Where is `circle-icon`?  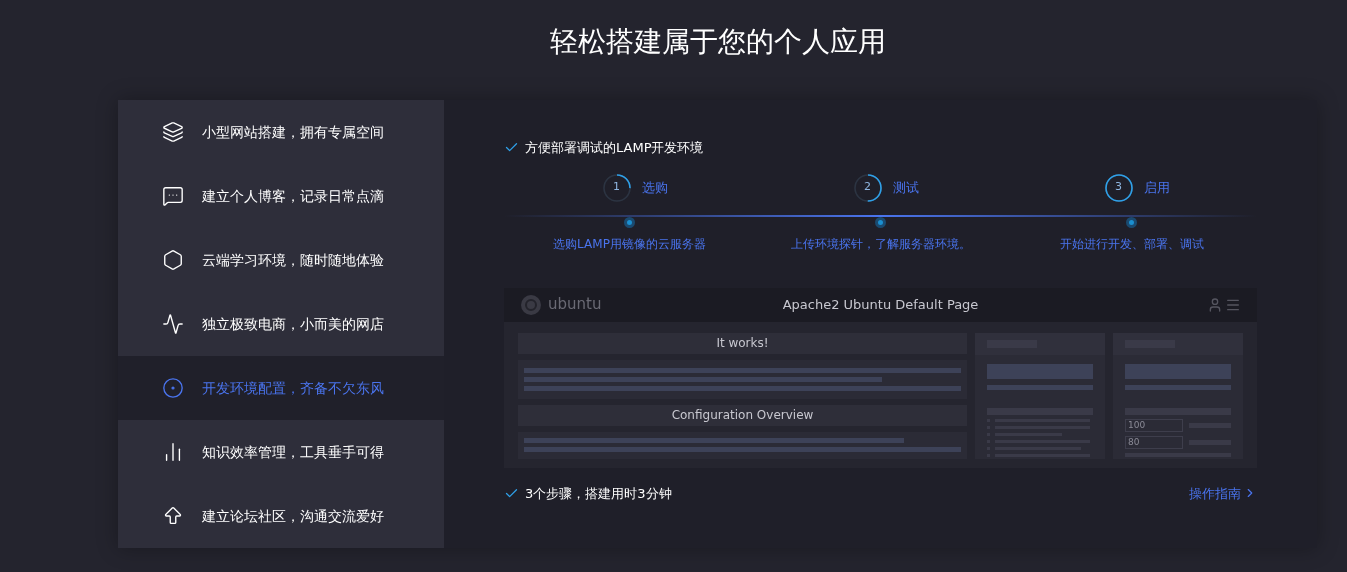
circle-icon is located at coordinates (173, 388).